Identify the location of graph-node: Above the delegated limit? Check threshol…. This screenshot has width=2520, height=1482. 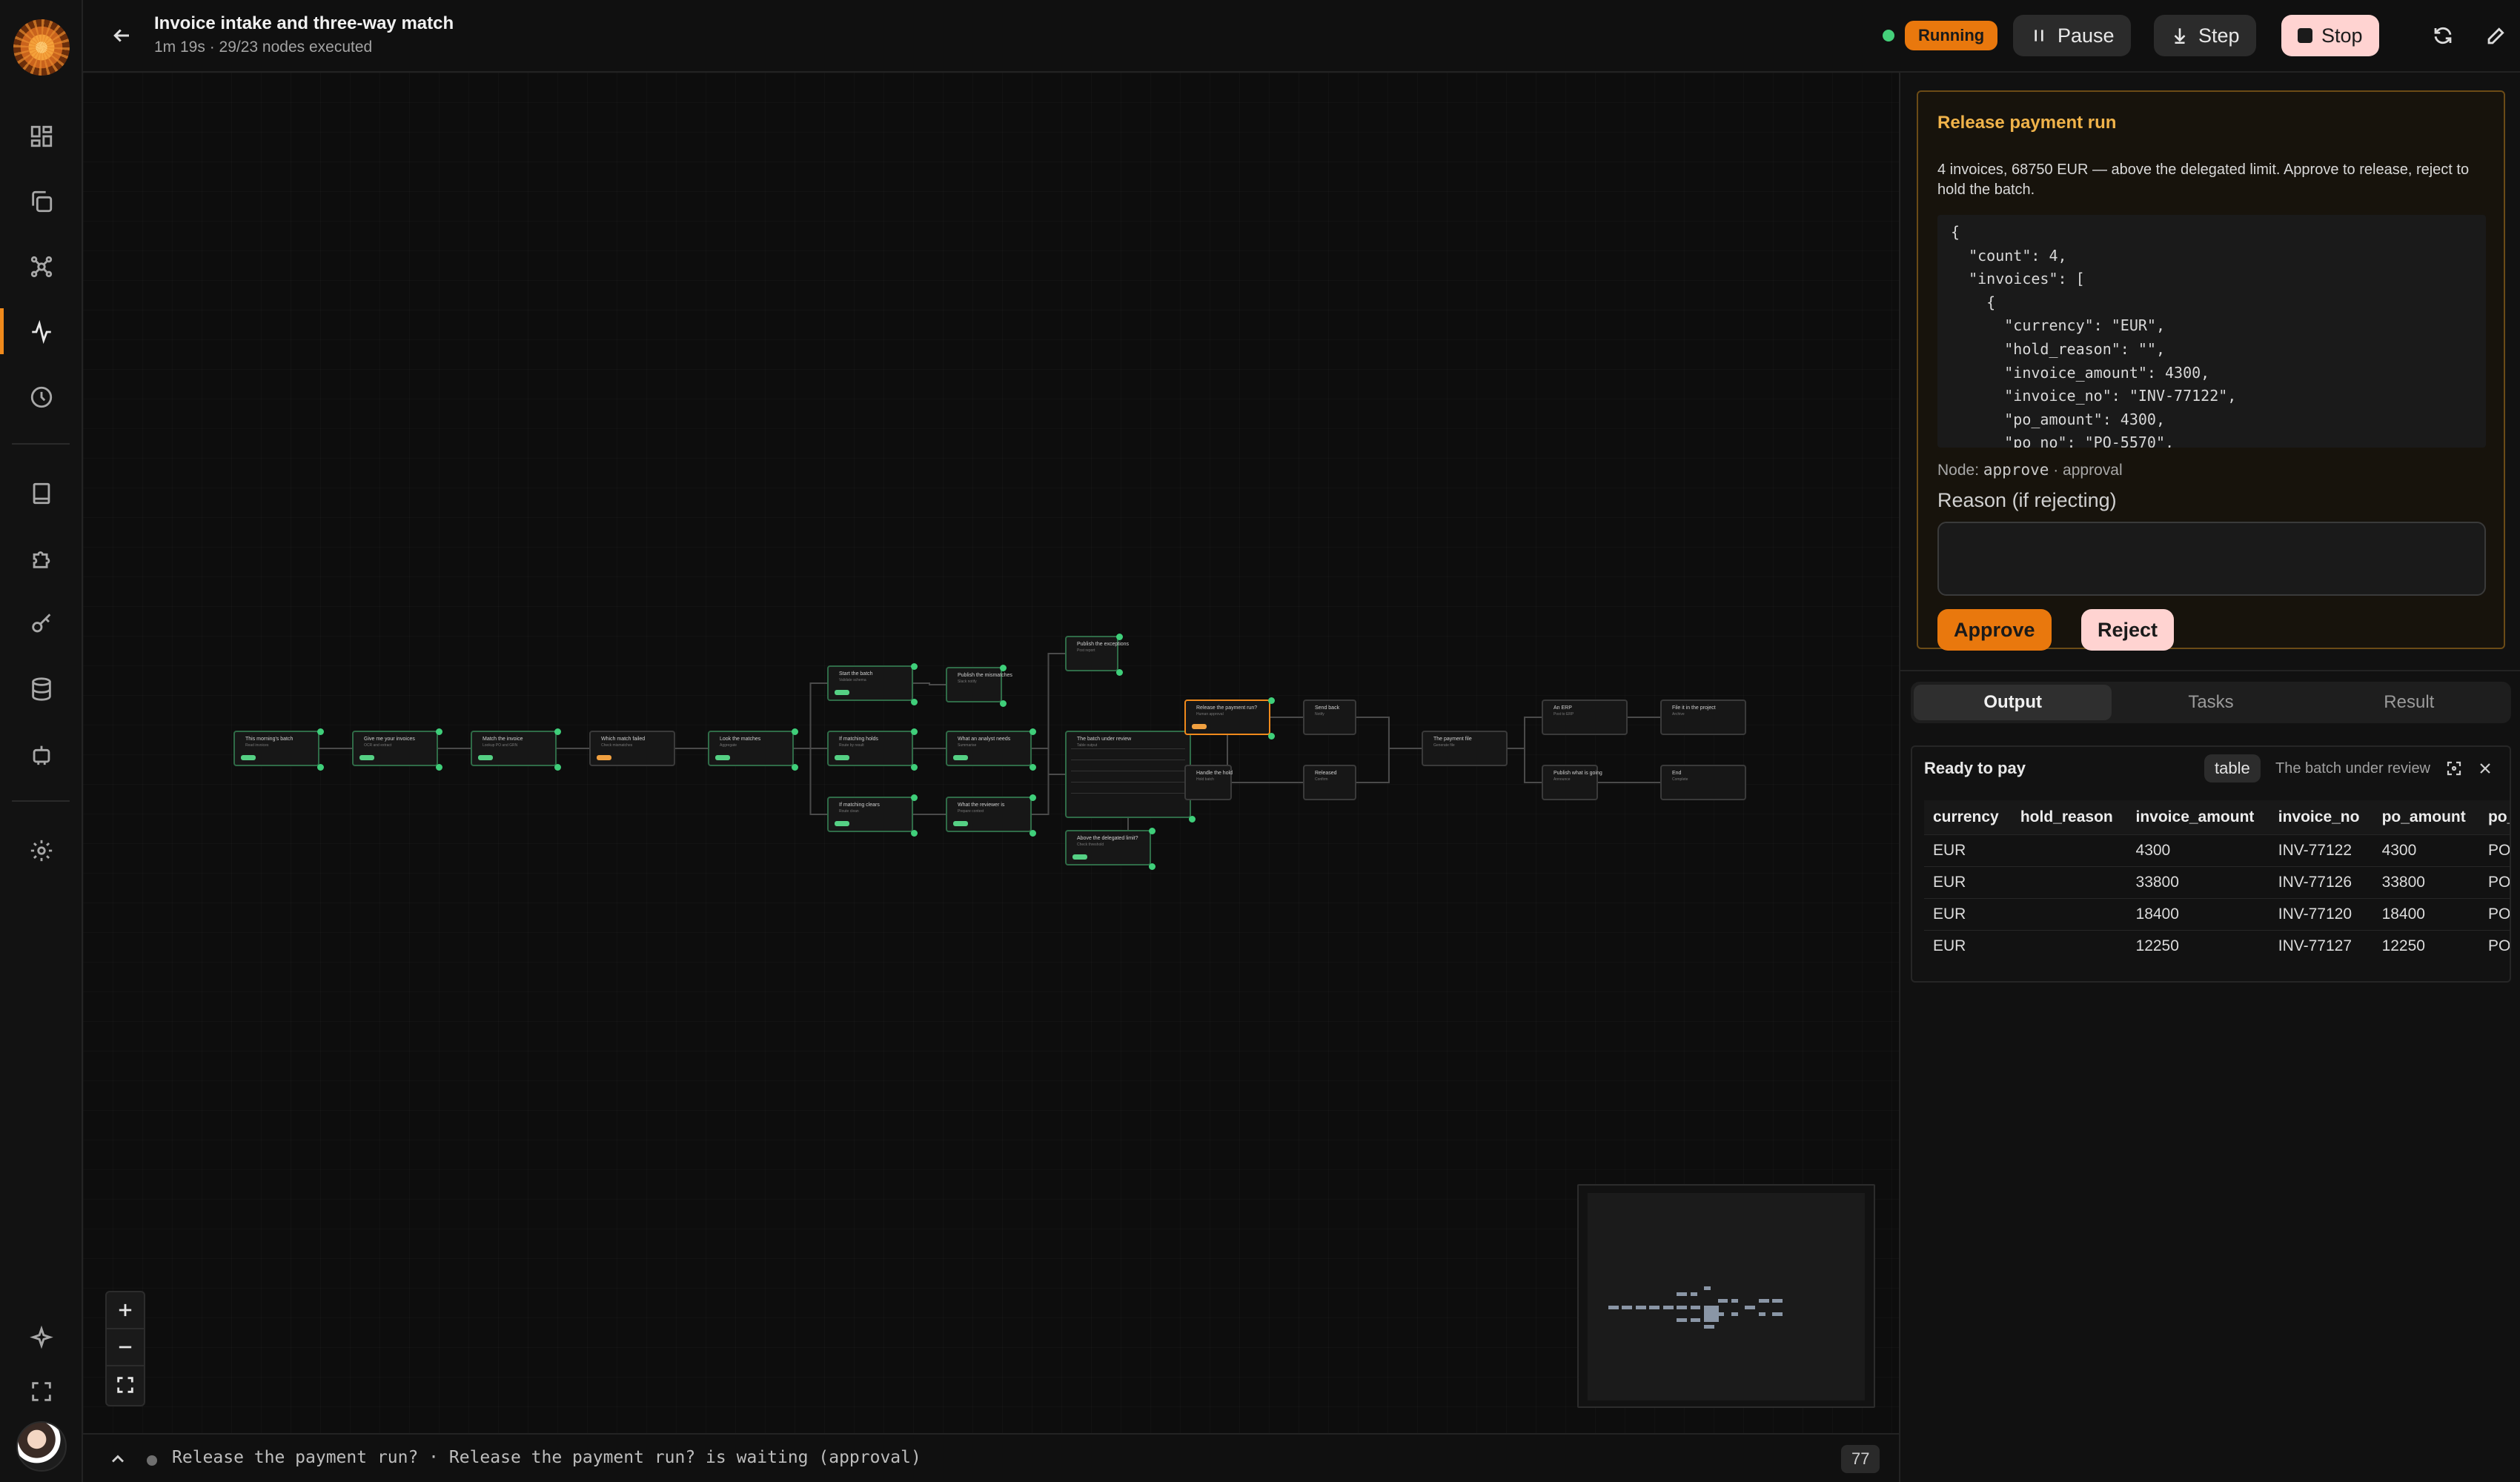
(1110, 849).